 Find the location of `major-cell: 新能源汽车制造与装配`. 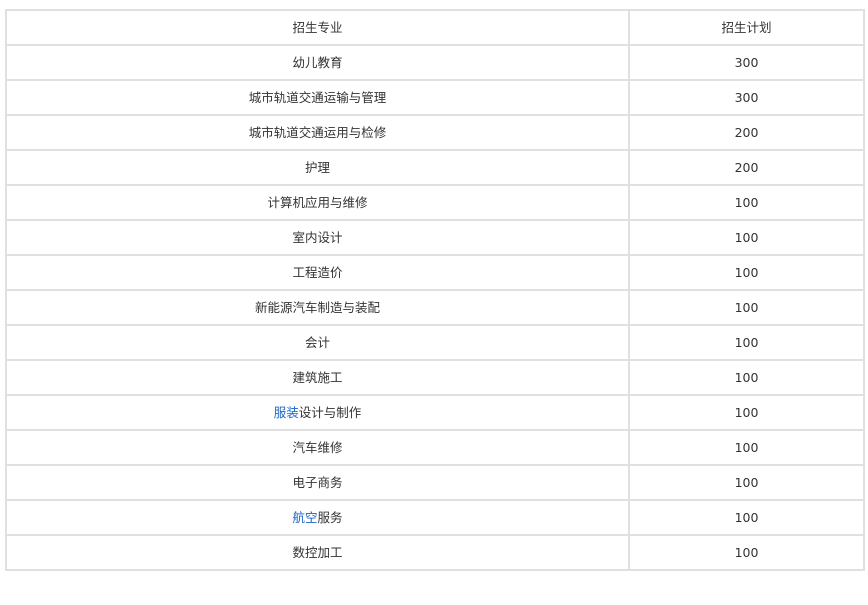

major-cell: 新能源汽车制造与装配 is located at coordinates (317, 307).